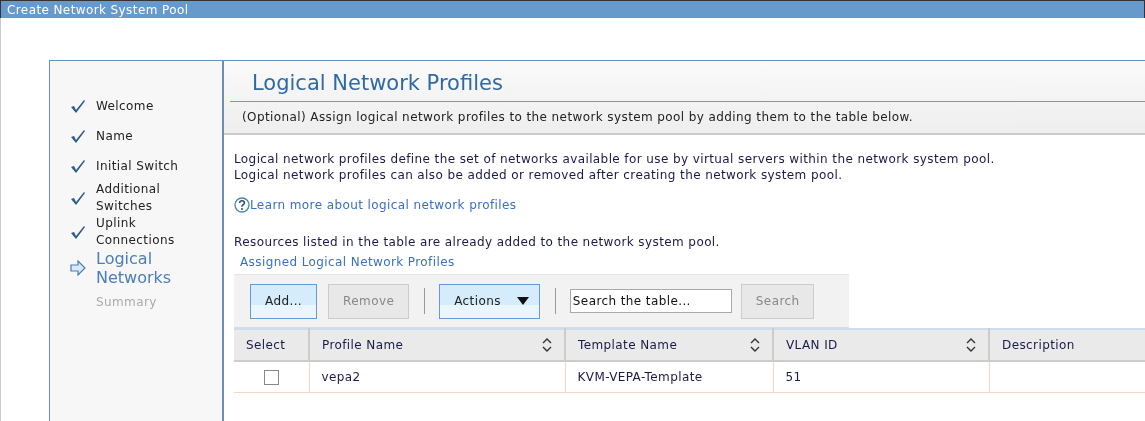  Describe the element at coordinates (881, 377) in the screenshot. I see `table-cell: 51` at that location.